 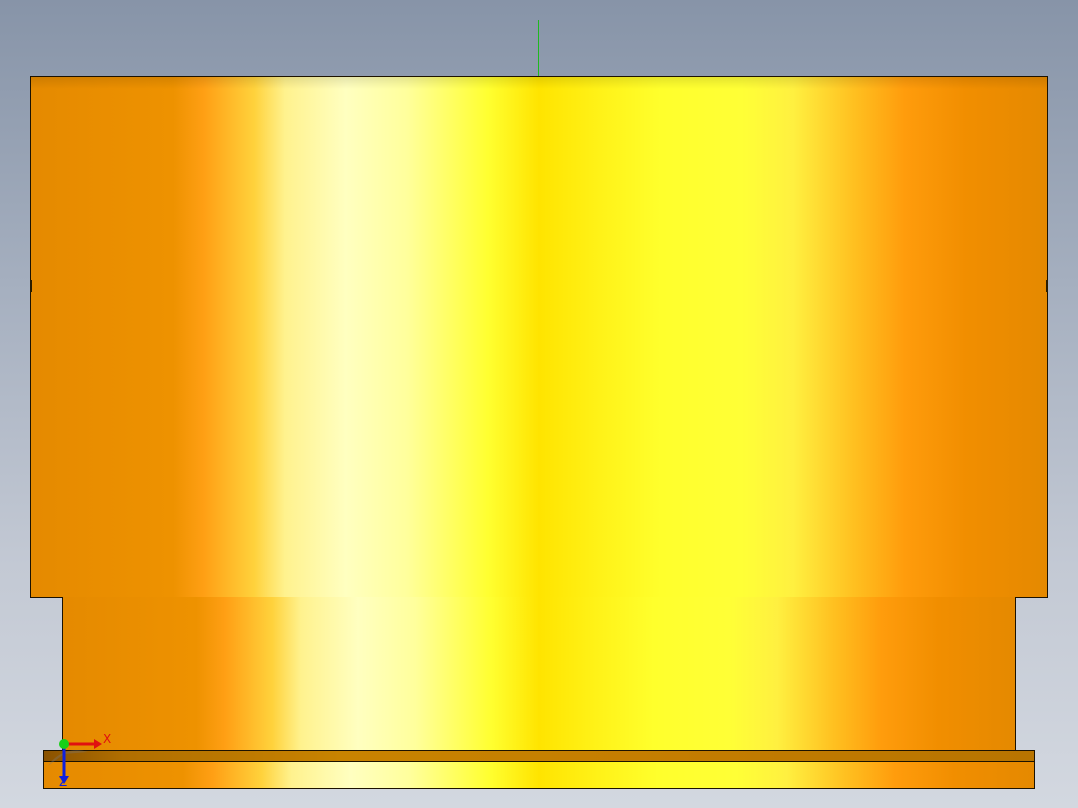 What do you see at coordinates (64, 744) in the screenshot?
I see `triad-y-axis-dot` at bounding box center [64, 744].